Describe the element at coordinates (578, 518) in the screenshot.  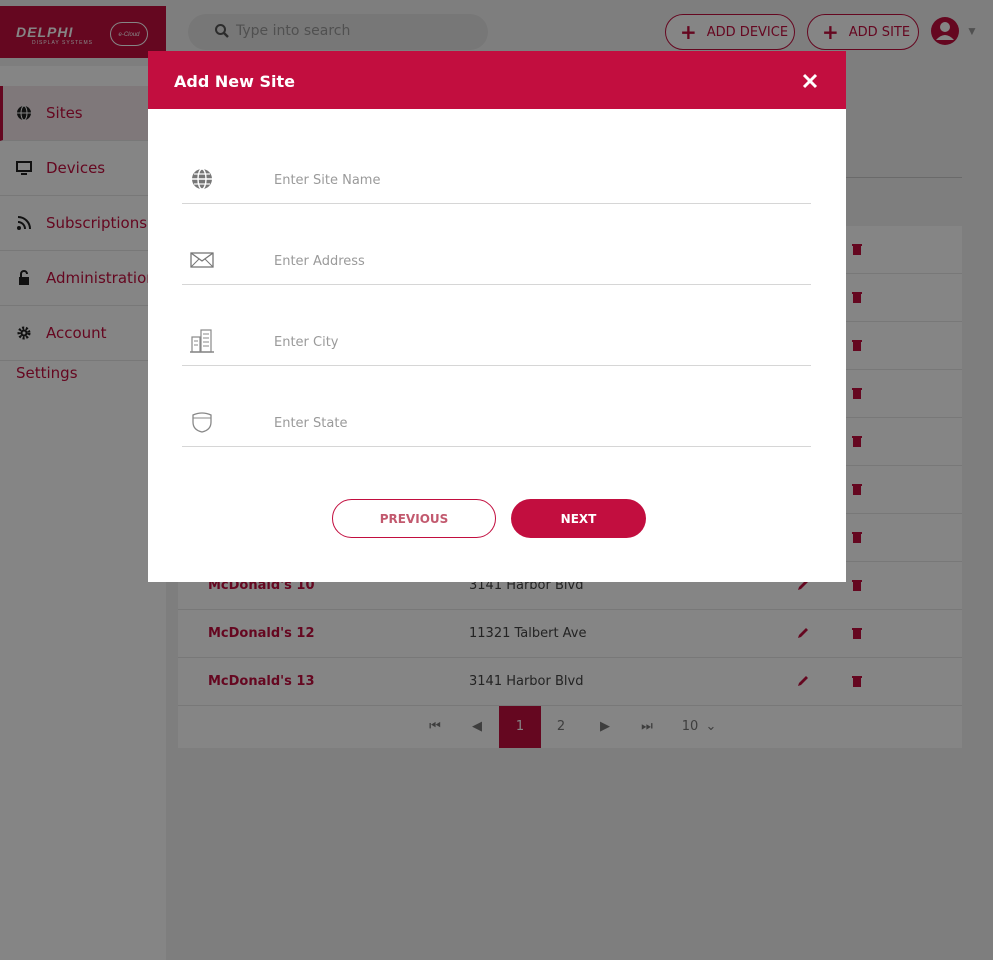
I see `next-button: NEXT` at that location.